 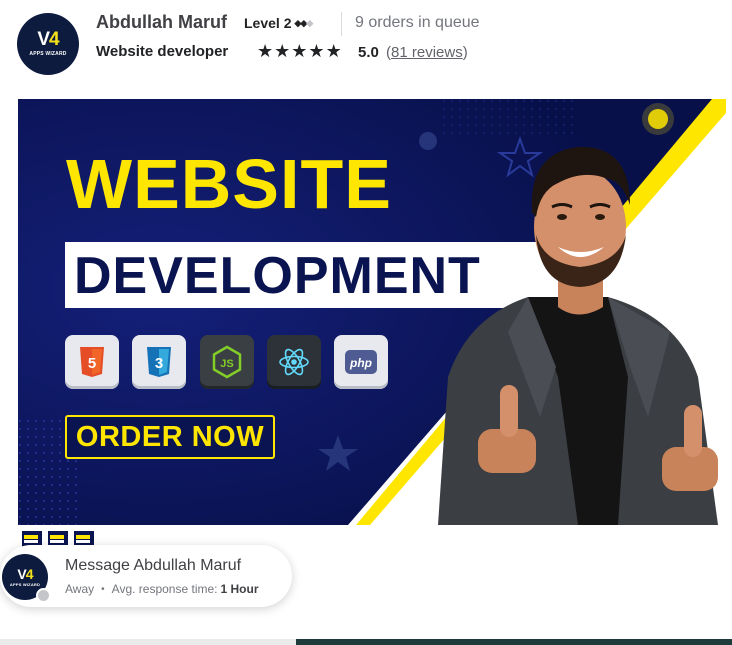 I want to click on away-status-icon, so click(x=43, y=595).